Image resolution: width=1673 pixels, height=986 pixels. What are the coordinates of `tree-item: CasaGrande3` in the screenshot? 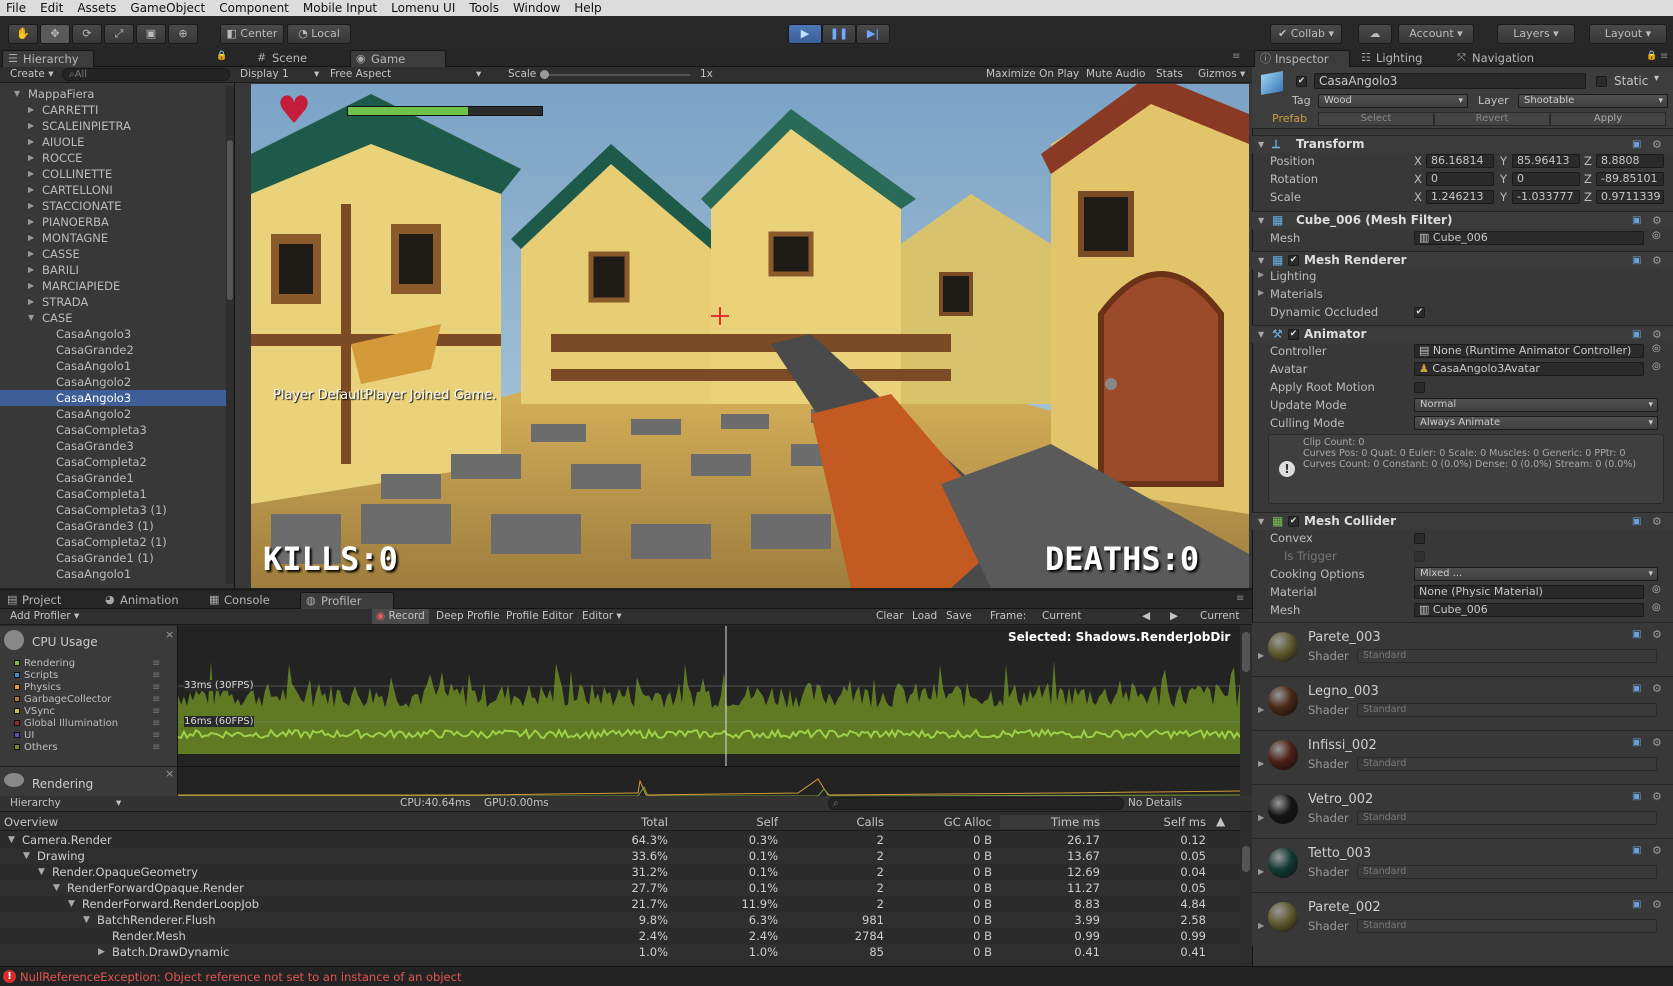 It's located at (117, 446).